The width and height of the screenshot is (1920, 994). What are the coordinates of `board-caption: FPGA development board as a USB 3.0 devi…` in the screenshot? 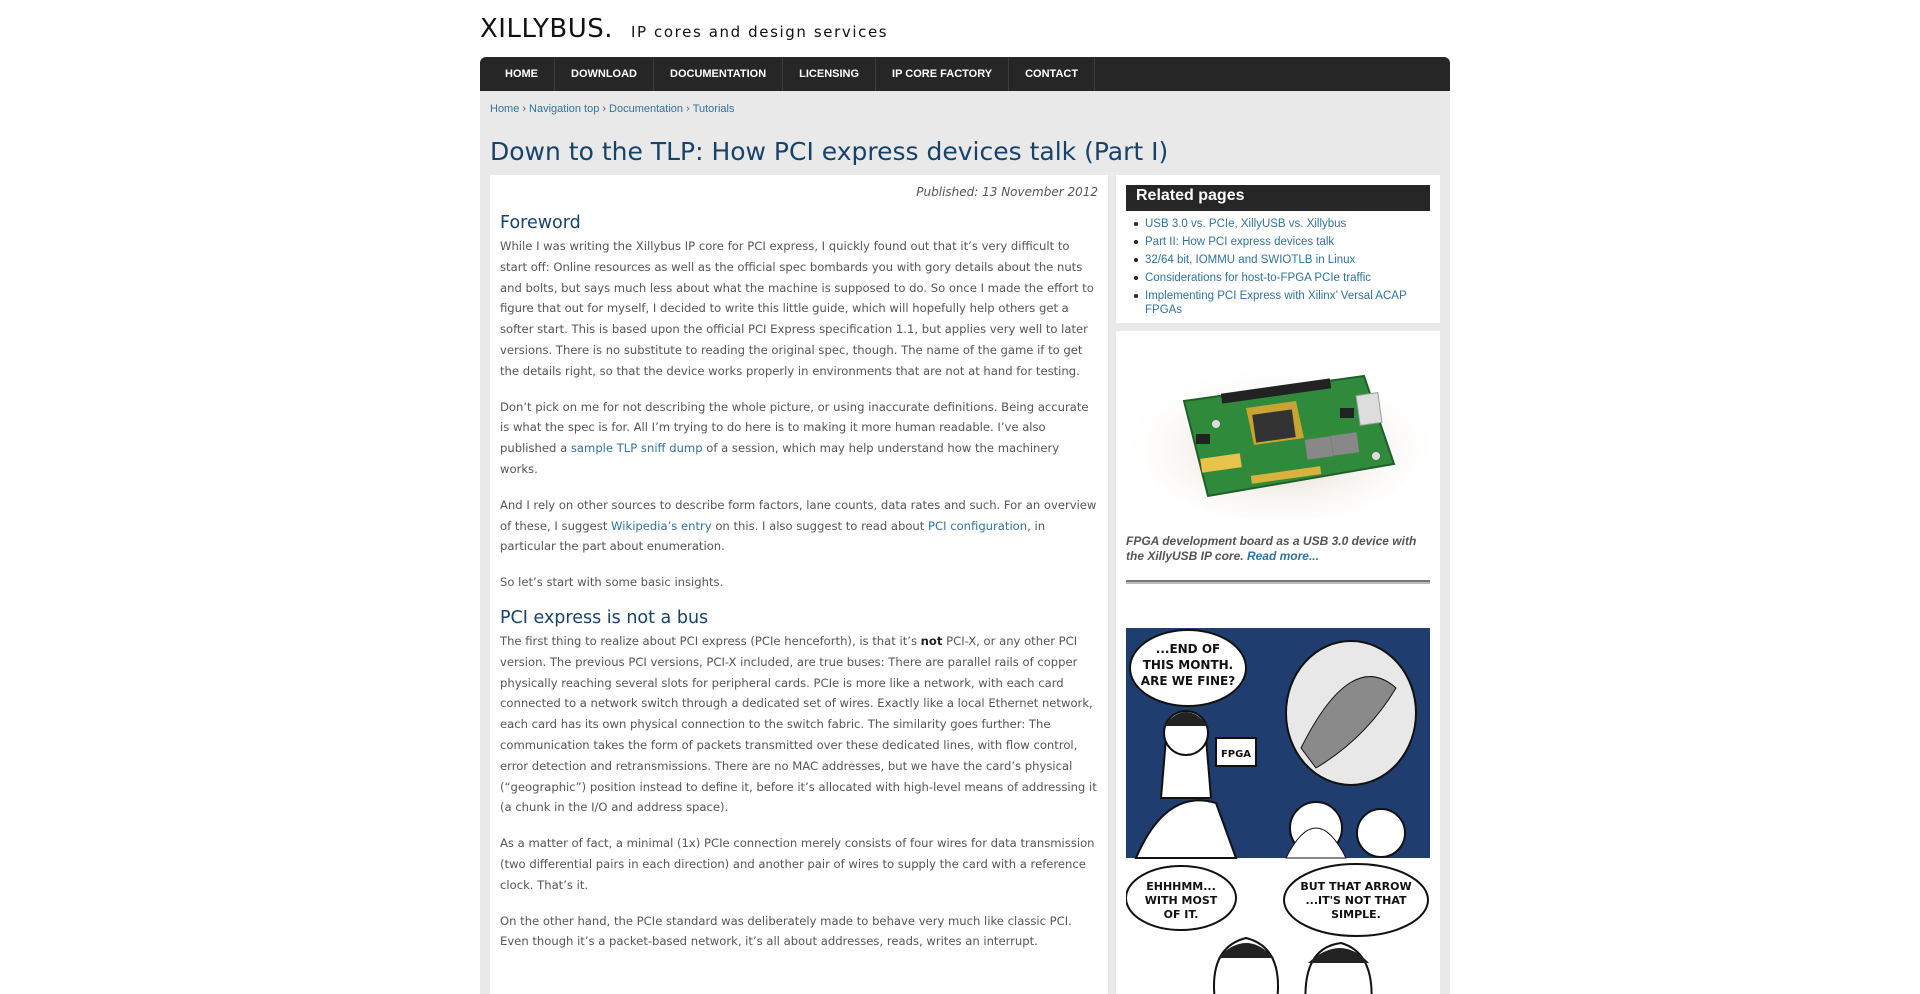 It's located at (1278, 549).